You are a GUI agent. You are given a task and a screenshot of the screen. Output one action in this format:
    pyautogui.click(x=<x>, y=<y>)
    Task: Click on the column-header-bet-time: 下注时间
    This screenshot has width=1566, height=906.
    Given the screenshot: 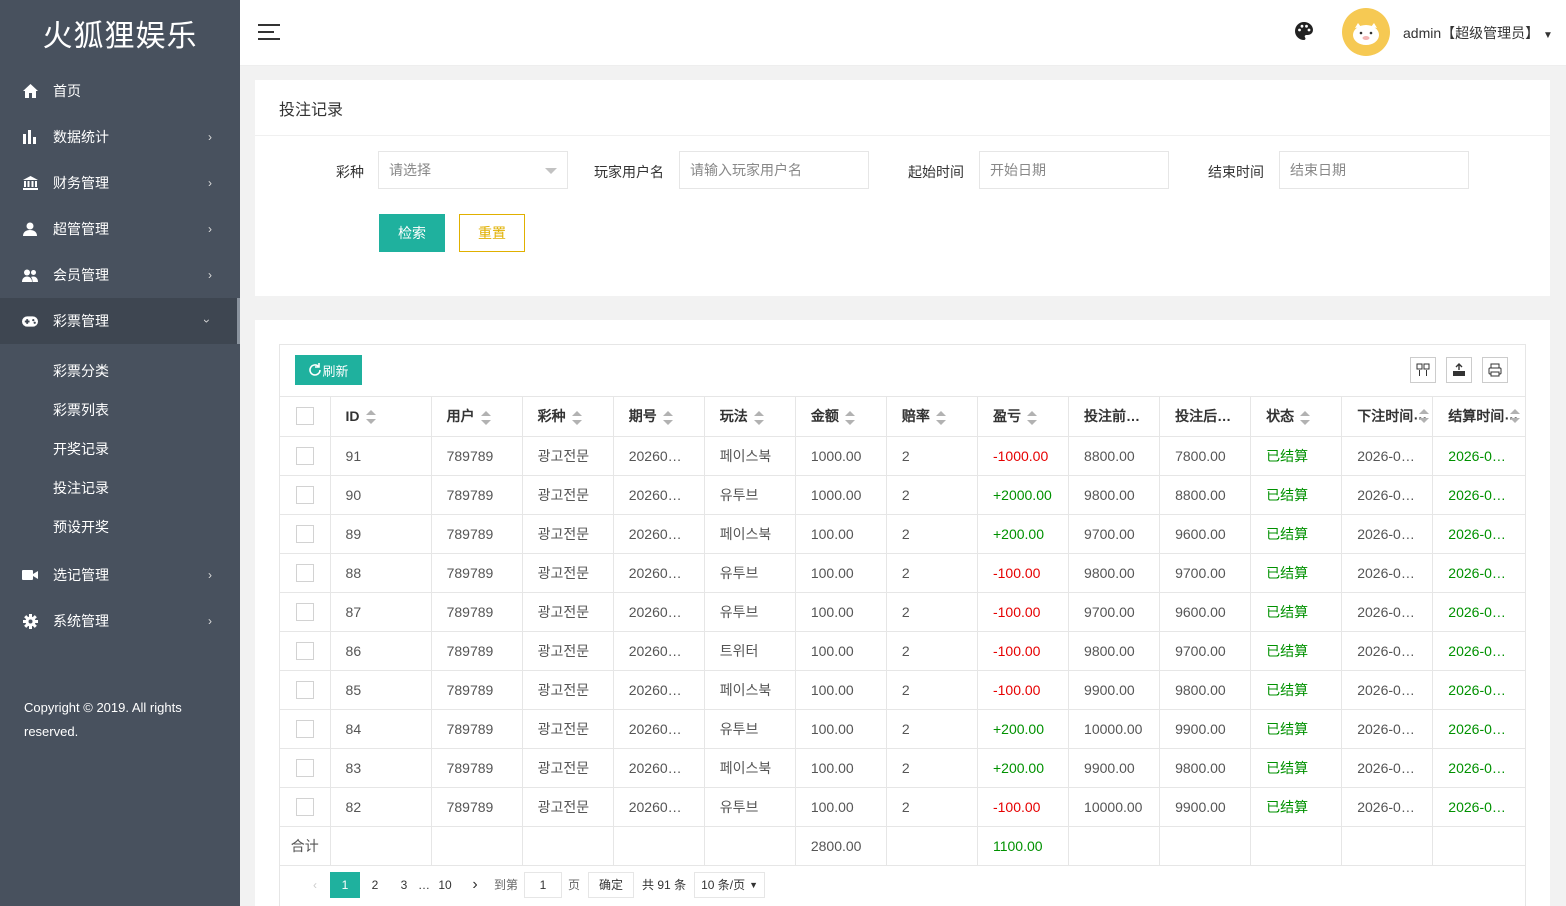 What is the action you would take?
    pyautogui.click(x=1387, y=417)
    